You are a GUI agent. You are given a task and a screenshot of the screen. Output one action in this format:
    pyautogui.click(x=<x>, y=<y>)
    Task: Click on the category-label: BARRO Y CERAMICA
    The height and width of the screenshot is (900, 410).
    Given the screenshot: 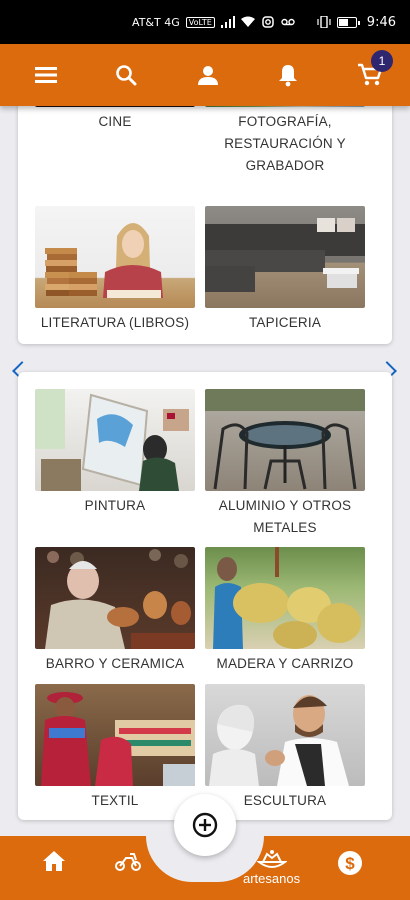 What is the action you would take?
    pyautogui.click(x=115, y=663)
    